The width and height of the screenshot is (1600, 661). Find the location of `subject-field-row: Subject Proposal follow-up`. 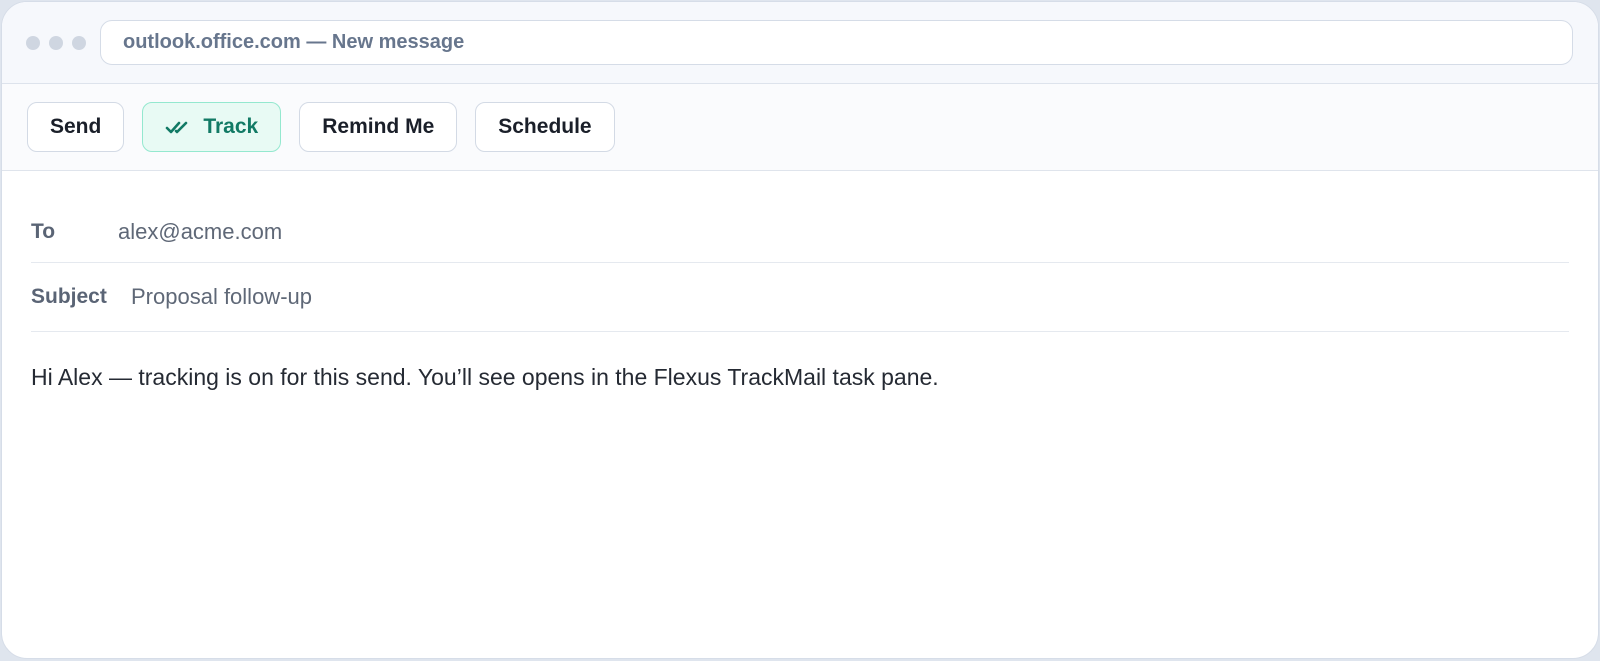

subject-field-row: Subject Proposal follow-up is located at coordinates (800, 297).